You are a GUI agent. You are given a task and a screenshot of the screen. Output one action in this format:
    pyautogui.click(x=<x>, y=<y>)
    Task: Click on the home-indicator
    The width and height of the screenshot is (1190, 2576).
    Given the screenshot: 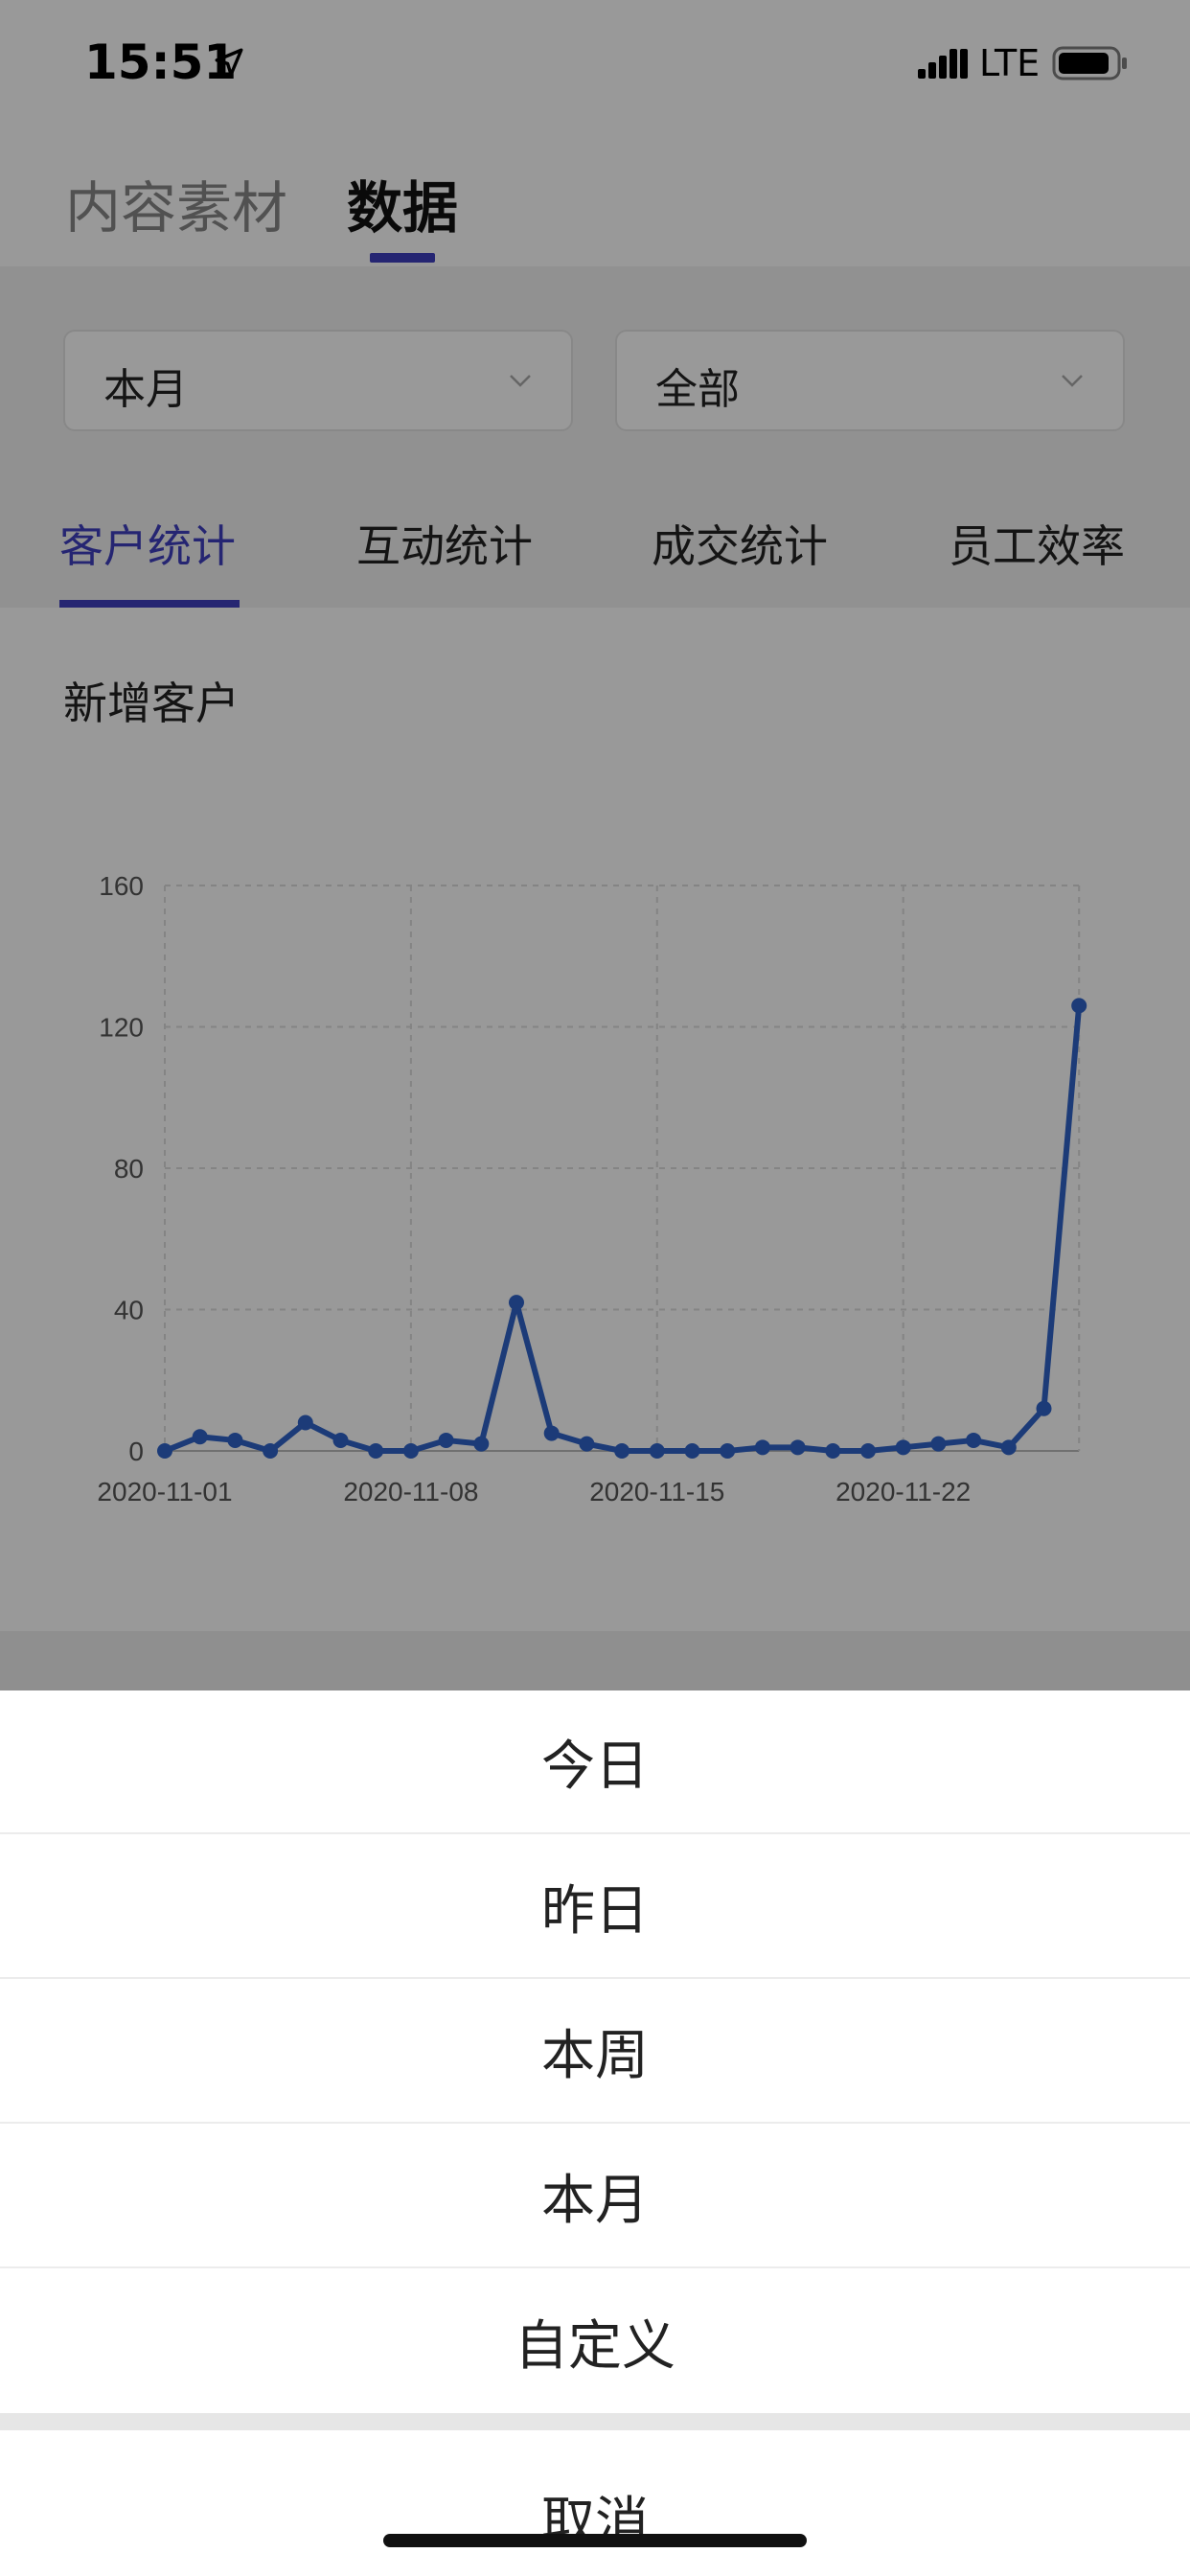 What is the action you would take?
    pyautogui.click(x=595, y=2540)
    